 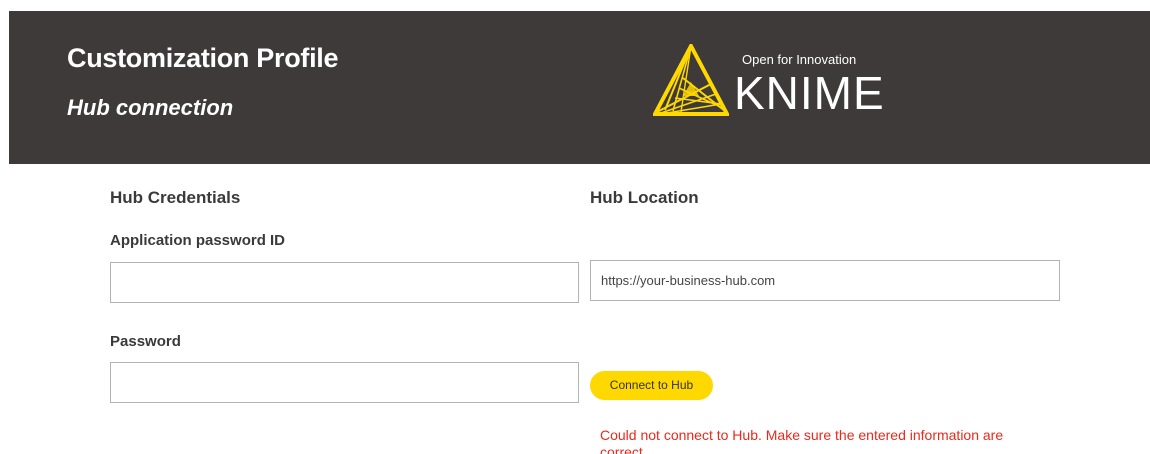 I want to click on app-password-id-input, so click(x=344, y=282).